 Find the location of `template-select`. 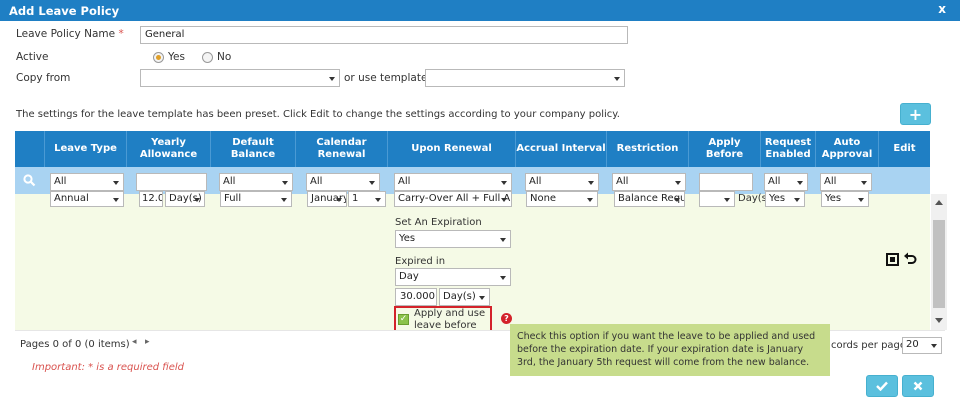

template-select is located at coordinates (525, 78).